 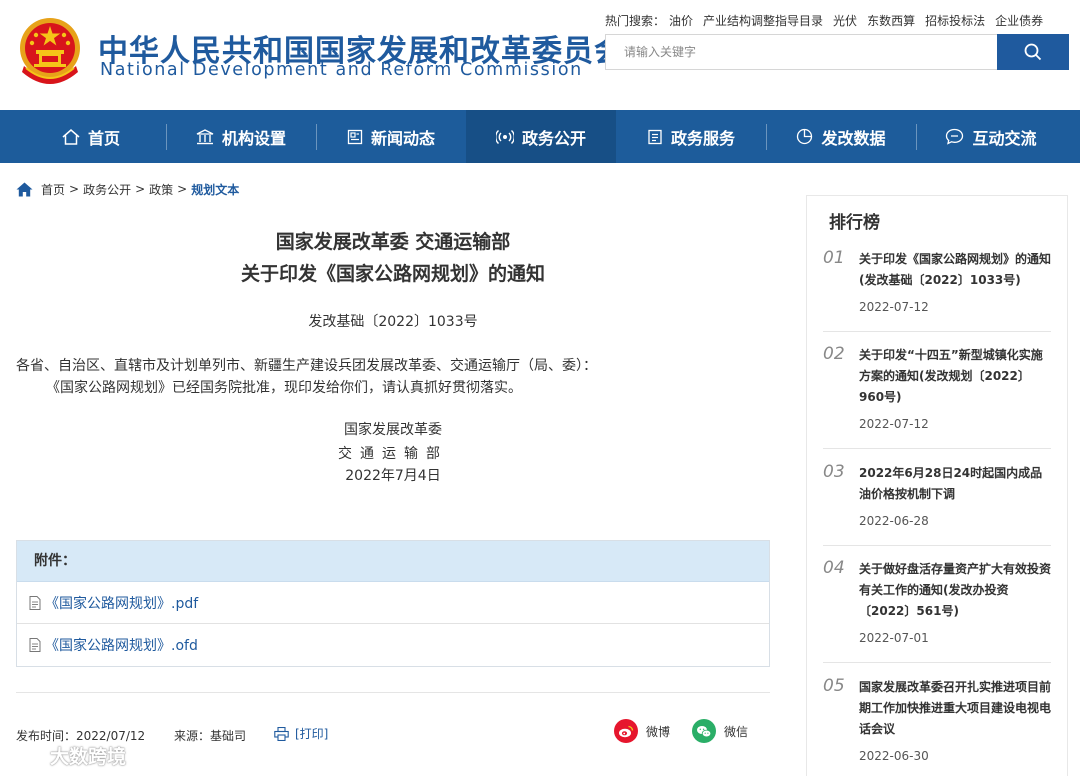 I want to click on breadcrumb-link: 政务公开, so click(x=107, y=189).